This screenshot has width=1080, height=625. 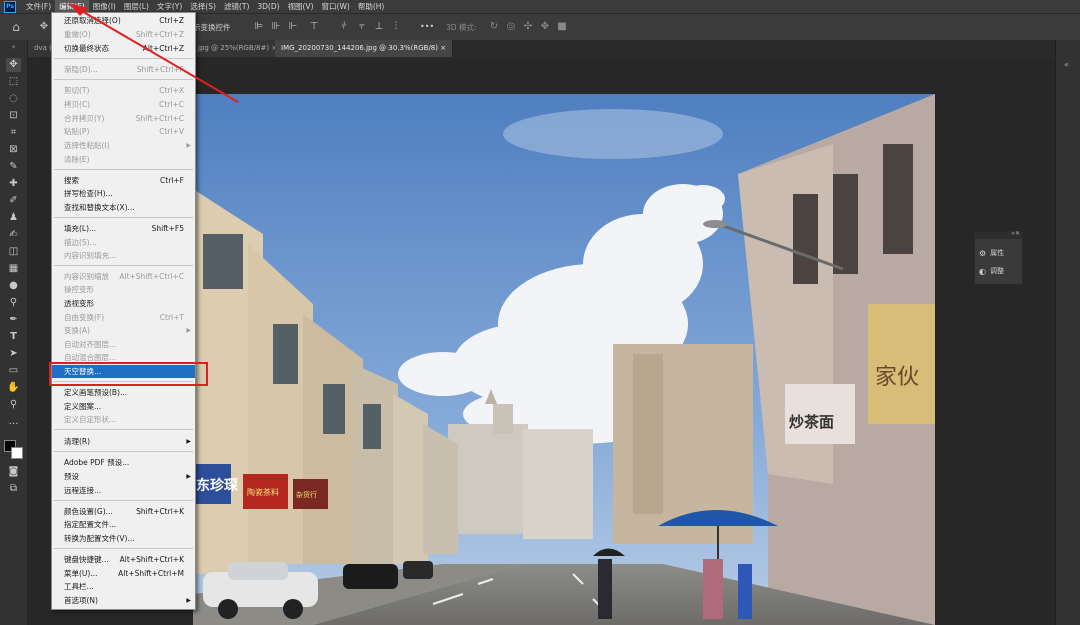 I want to click on eyedropper-tool-icon: ✎, so click(x=13, y=167).